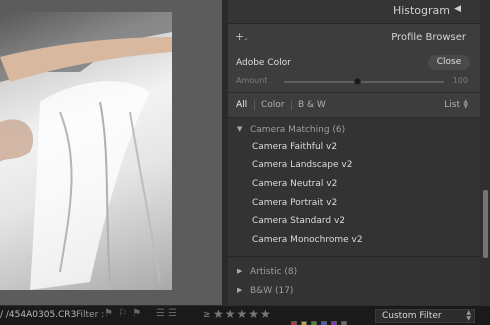 The height and width of the screenshot is (325, 490). What do you see at coordinates (354, 256) in the screenshot?
I see `group-separator` at bounding box center [354, 256].